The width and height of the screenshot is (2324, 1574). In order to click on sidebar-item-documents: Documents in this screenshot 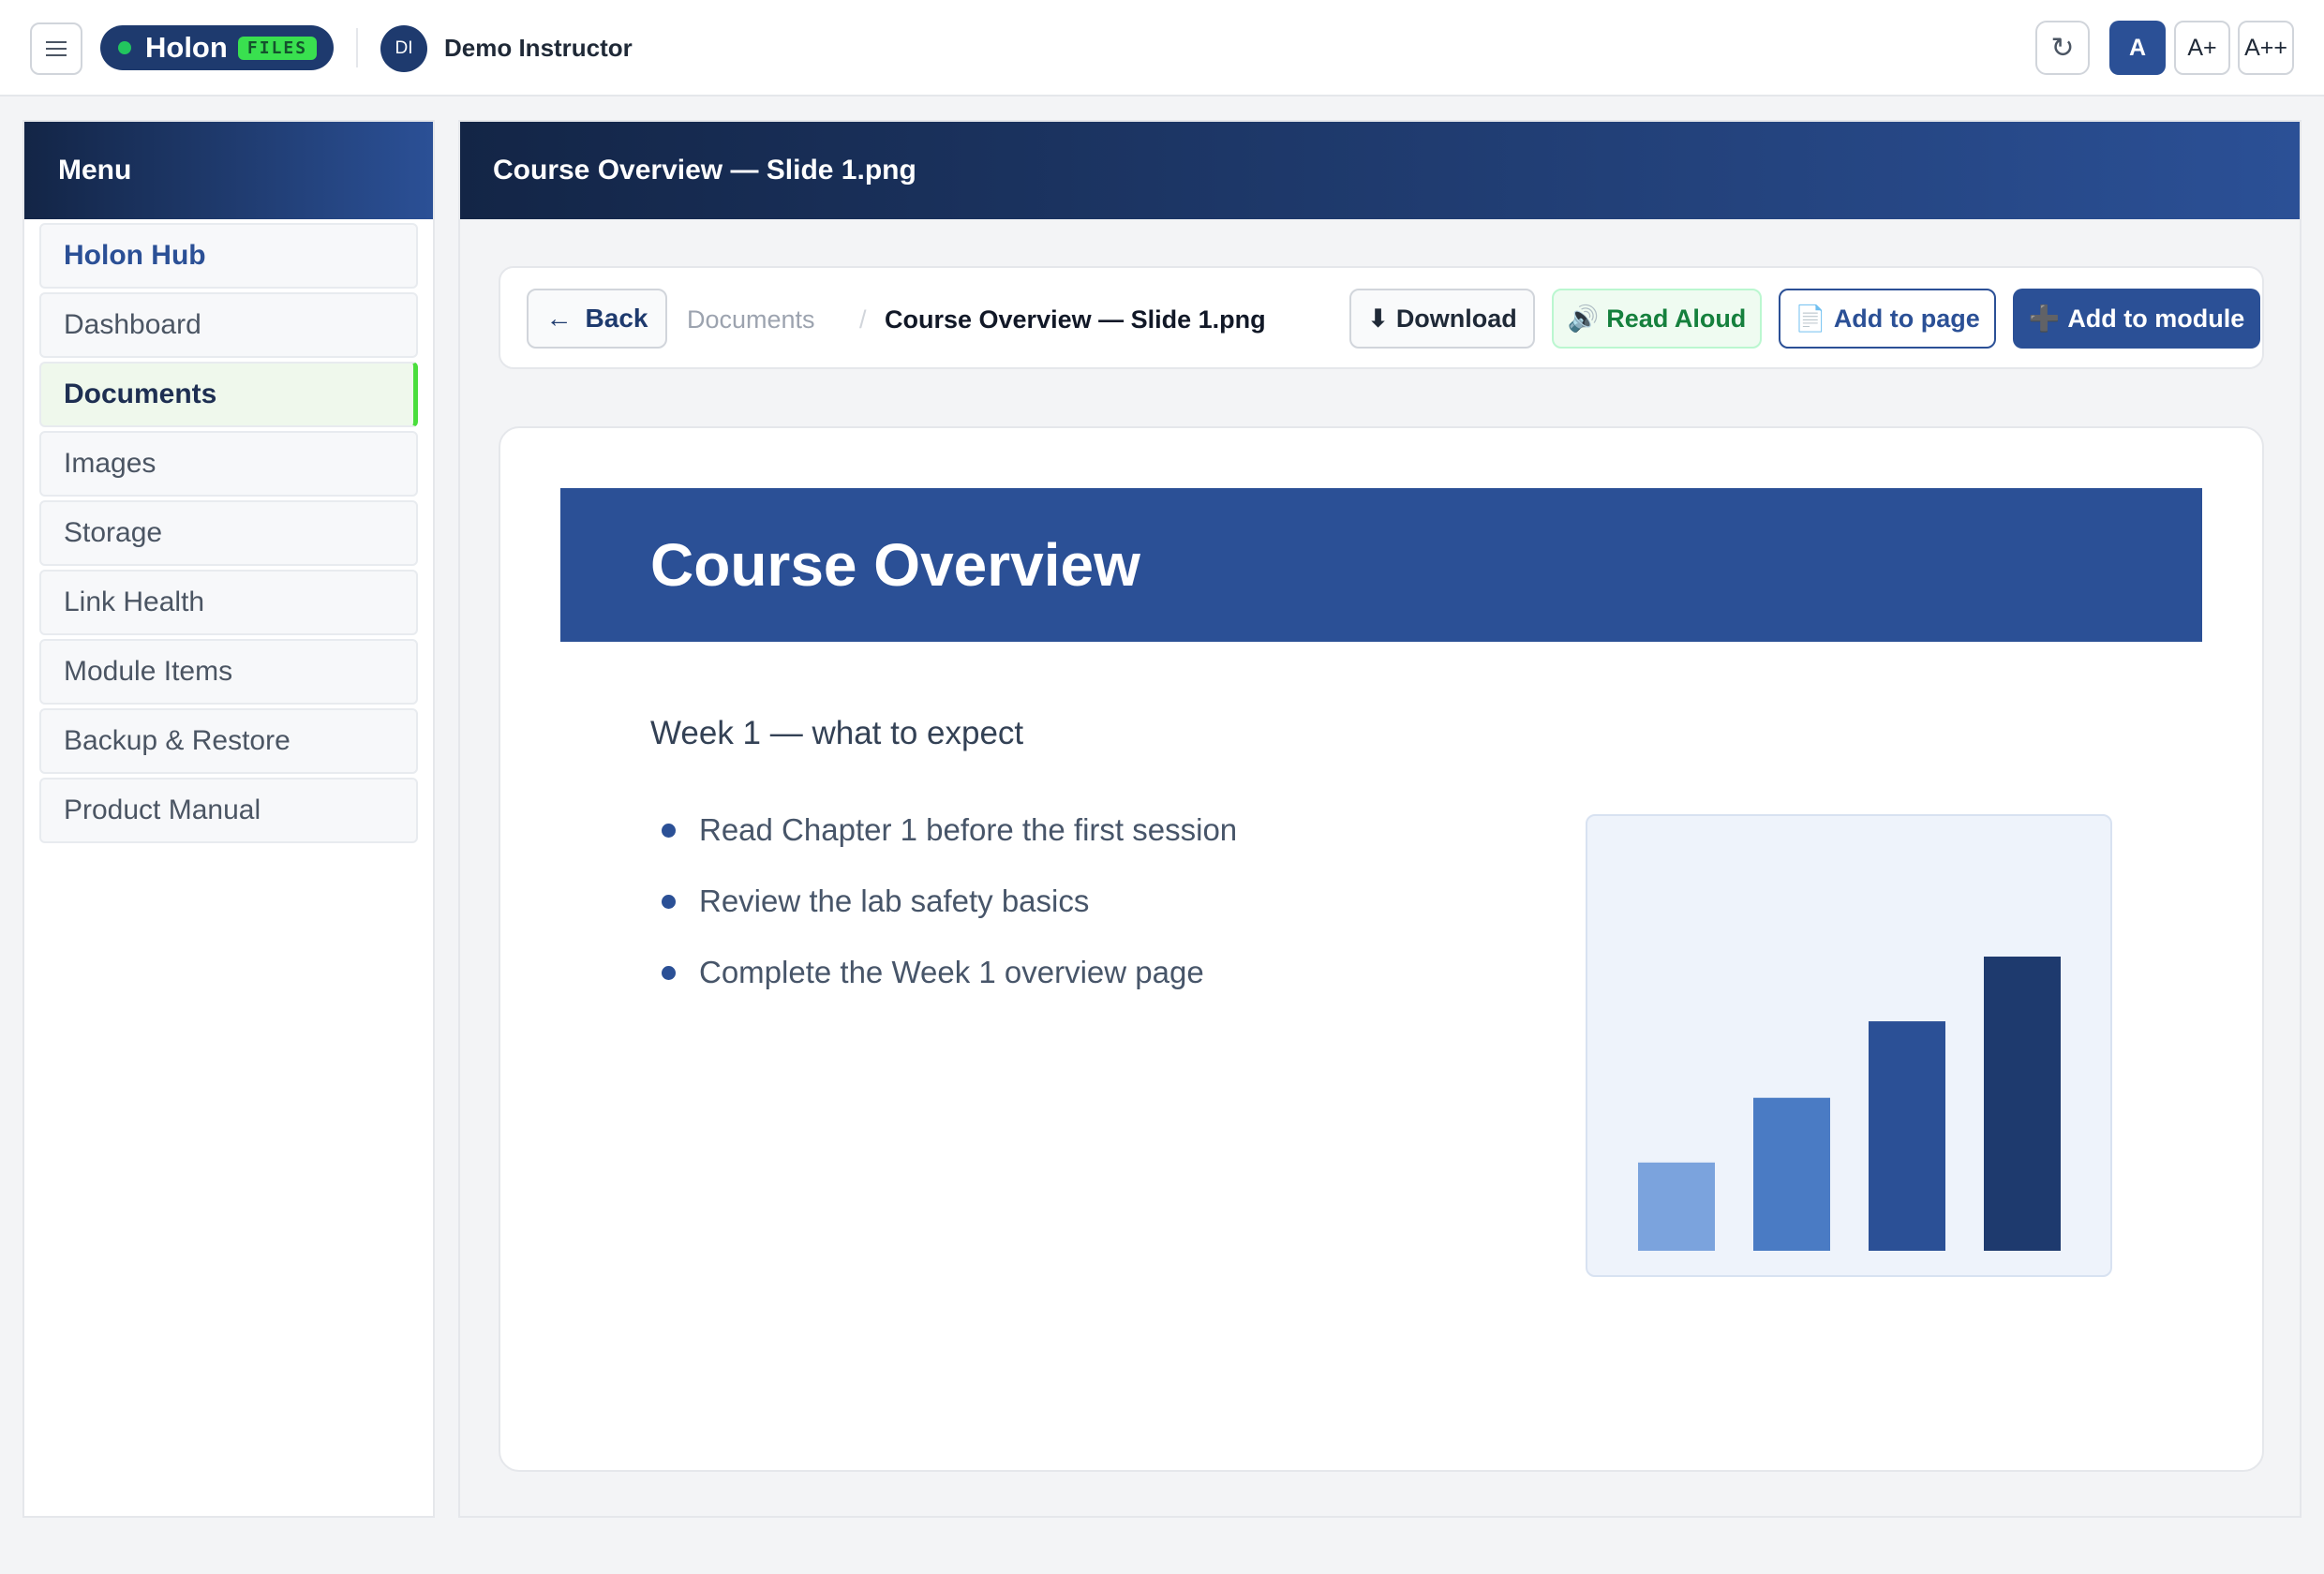, I will do `click(228, 394)`.